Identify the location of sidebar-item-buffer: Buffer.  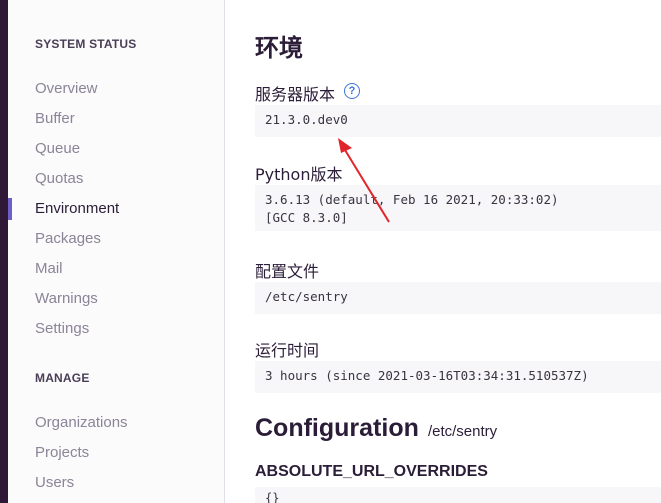
(55, 118).